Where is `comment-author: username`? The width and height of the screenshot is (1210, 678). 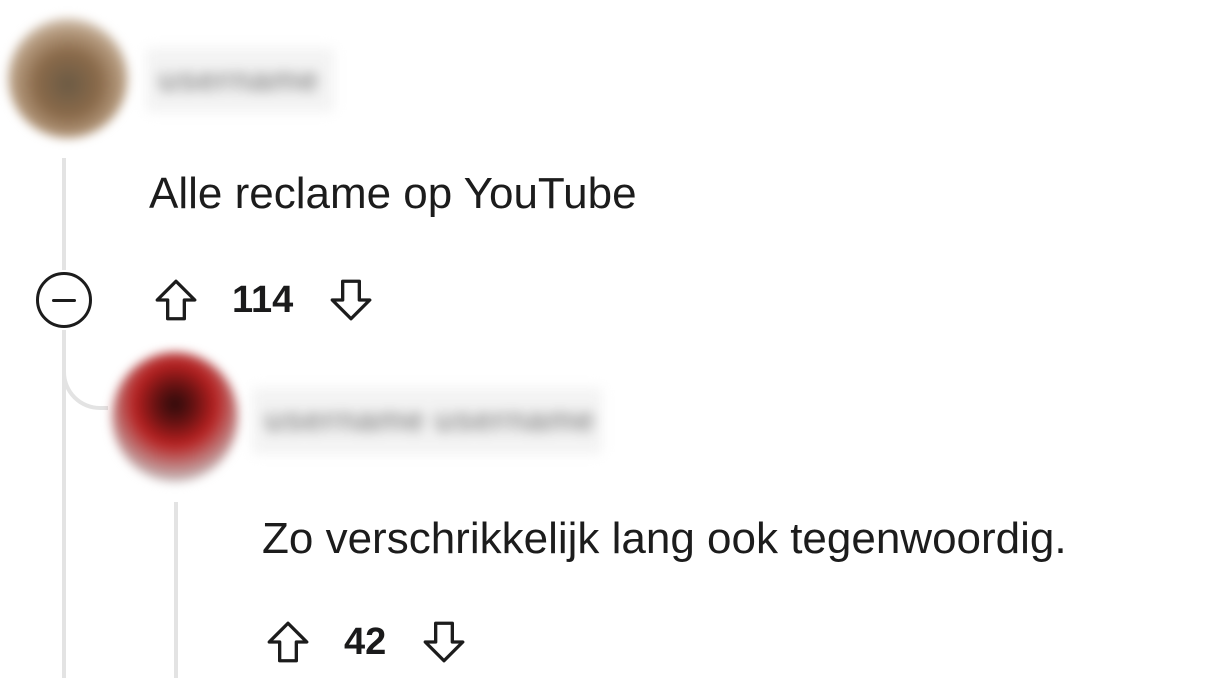 comment-author: username is located at coordinates (240, 80).